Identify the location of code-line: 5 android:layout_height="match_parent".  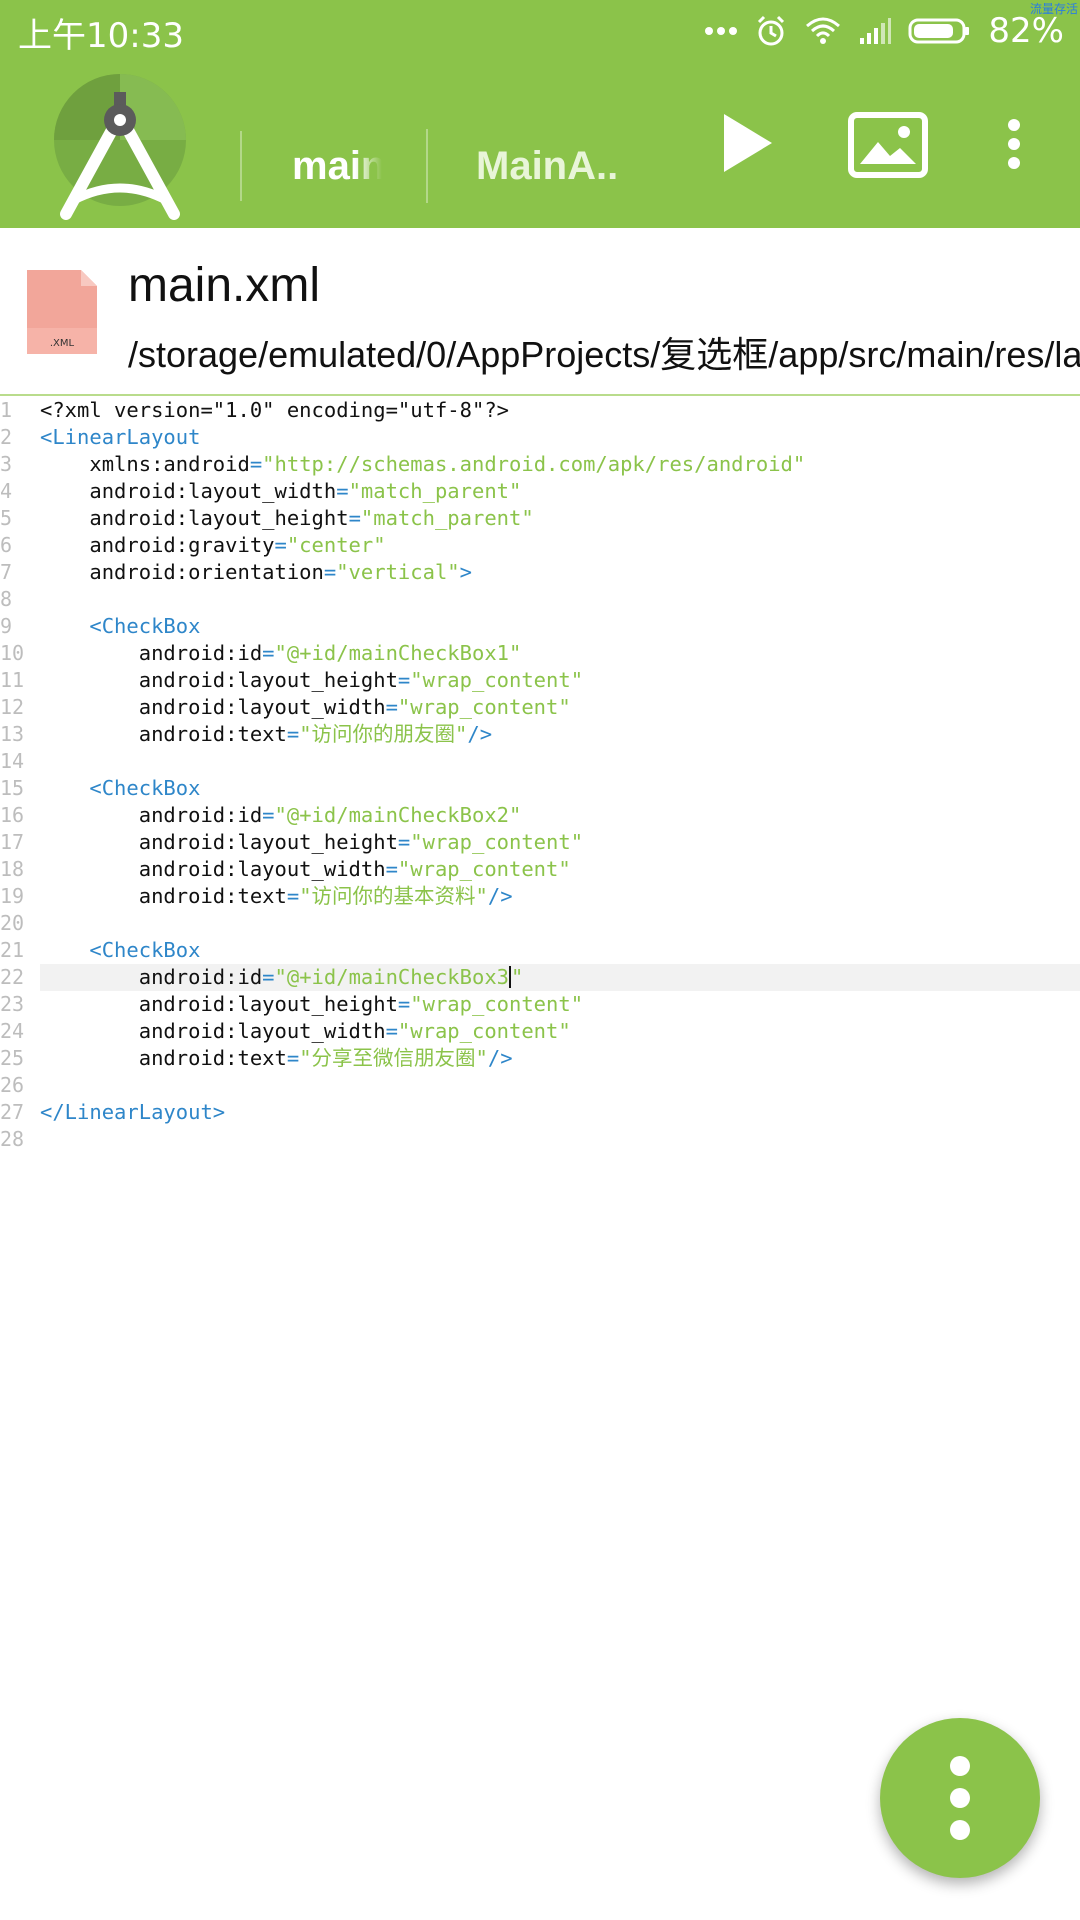
(540, 518).